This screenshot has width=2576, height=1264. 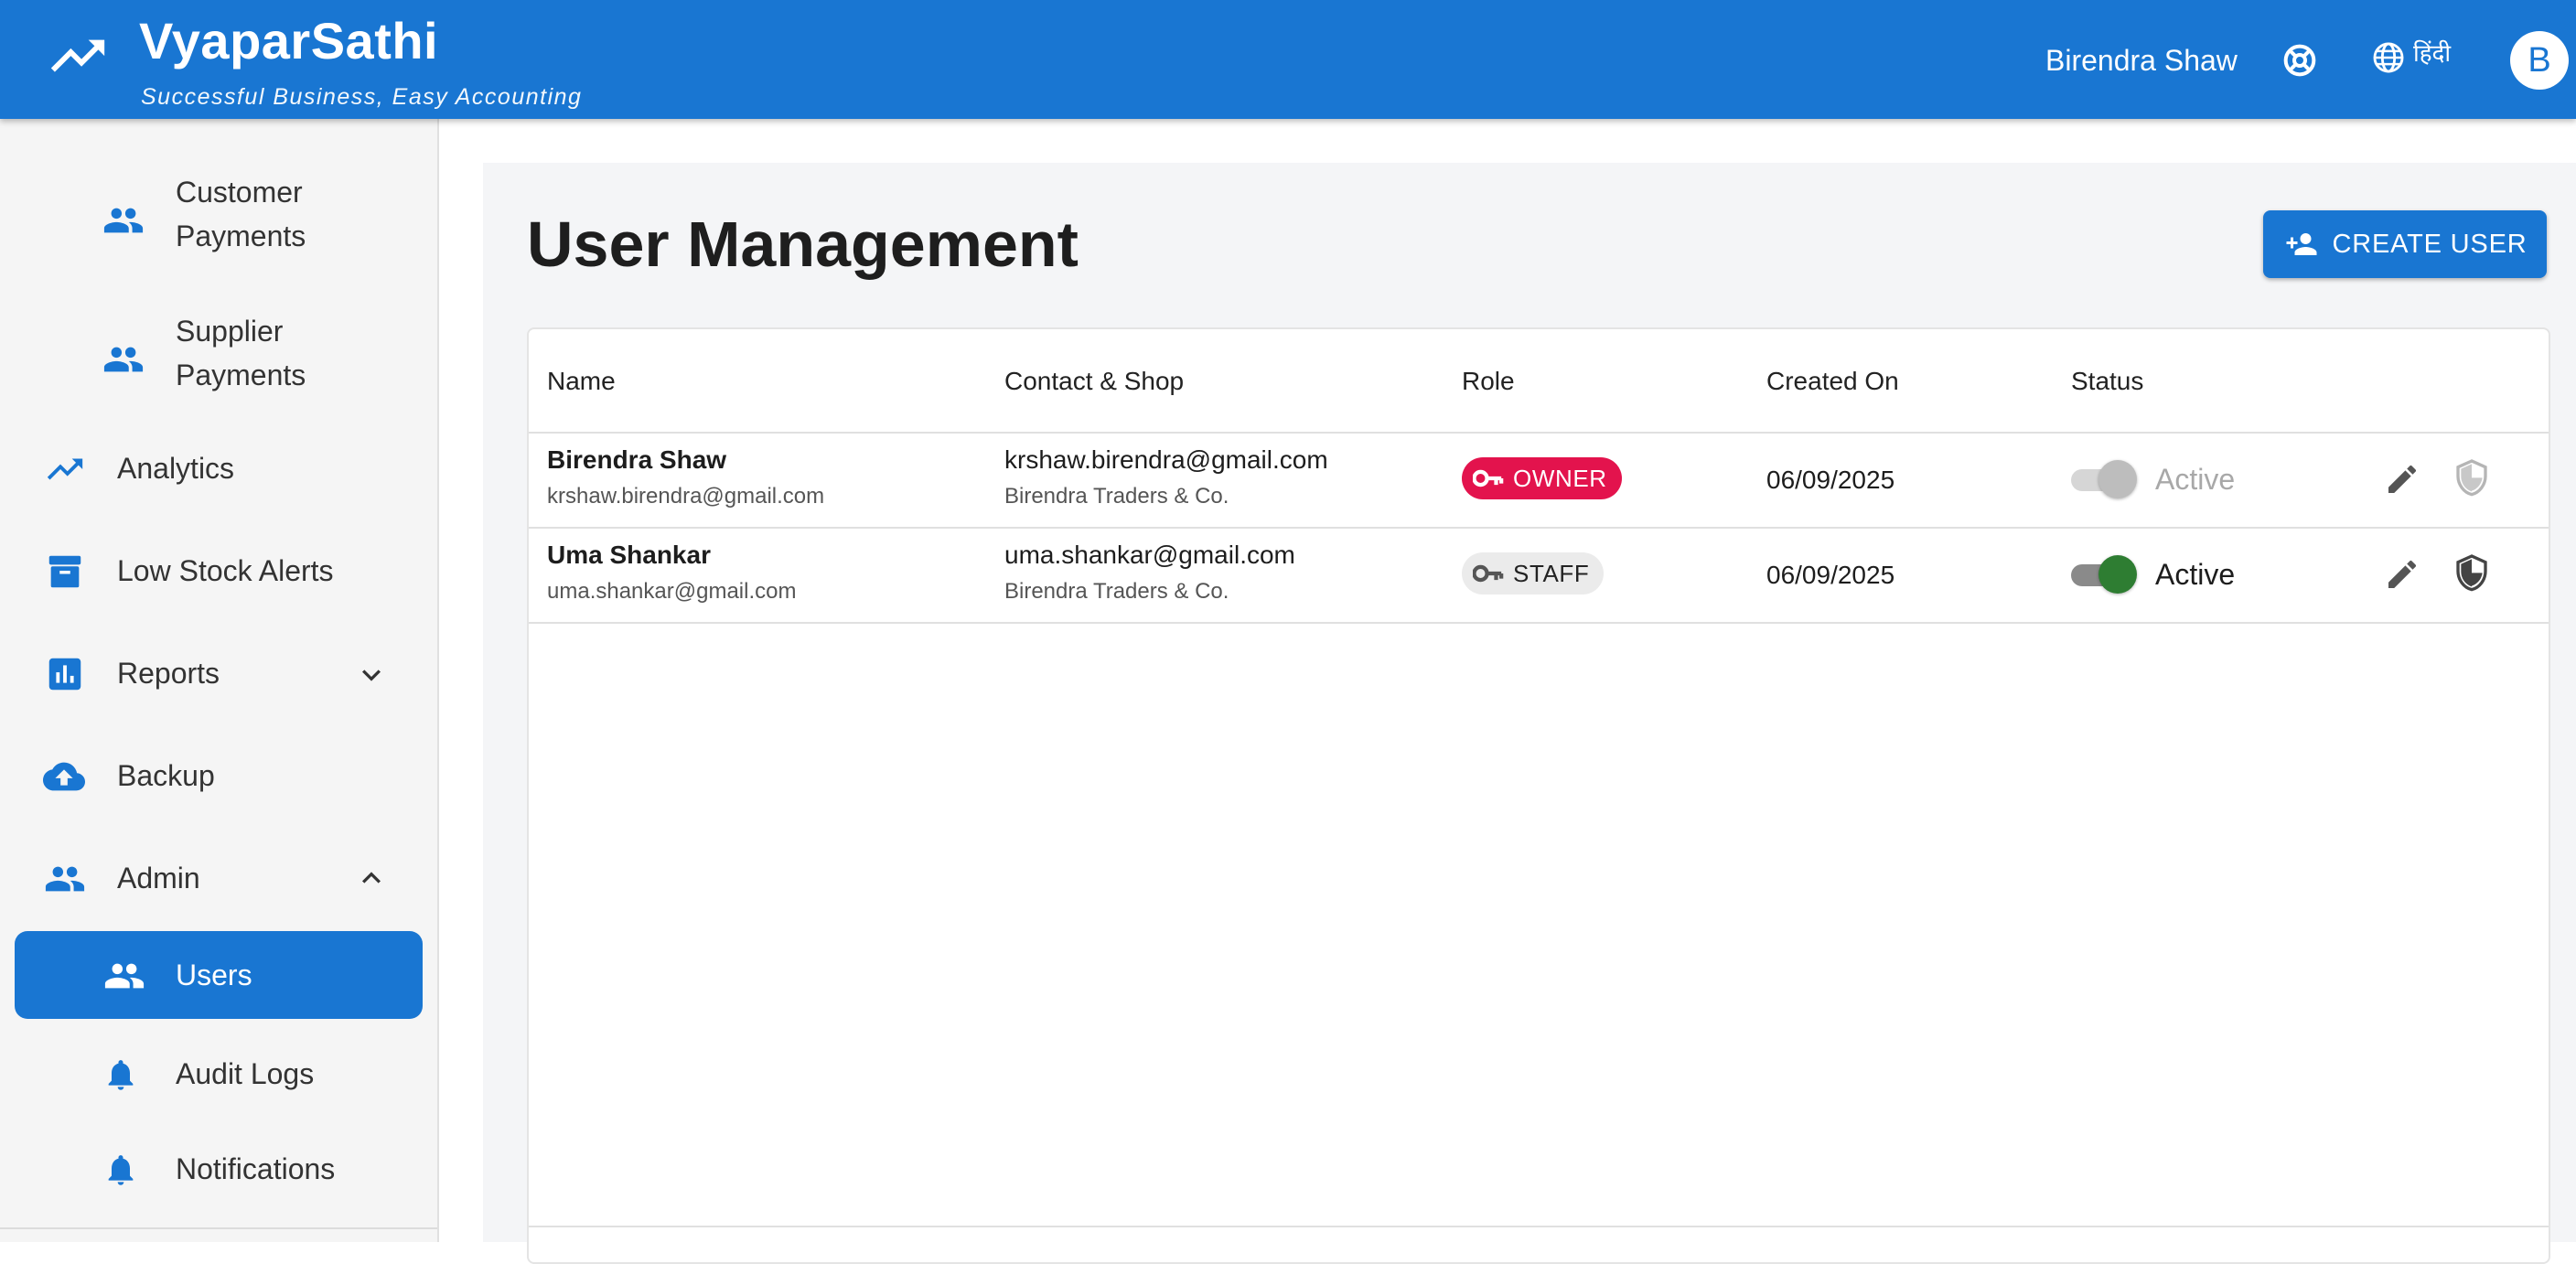 I want to click on sidebar-item-analytics: Analytics, so click(x=219, y=469).